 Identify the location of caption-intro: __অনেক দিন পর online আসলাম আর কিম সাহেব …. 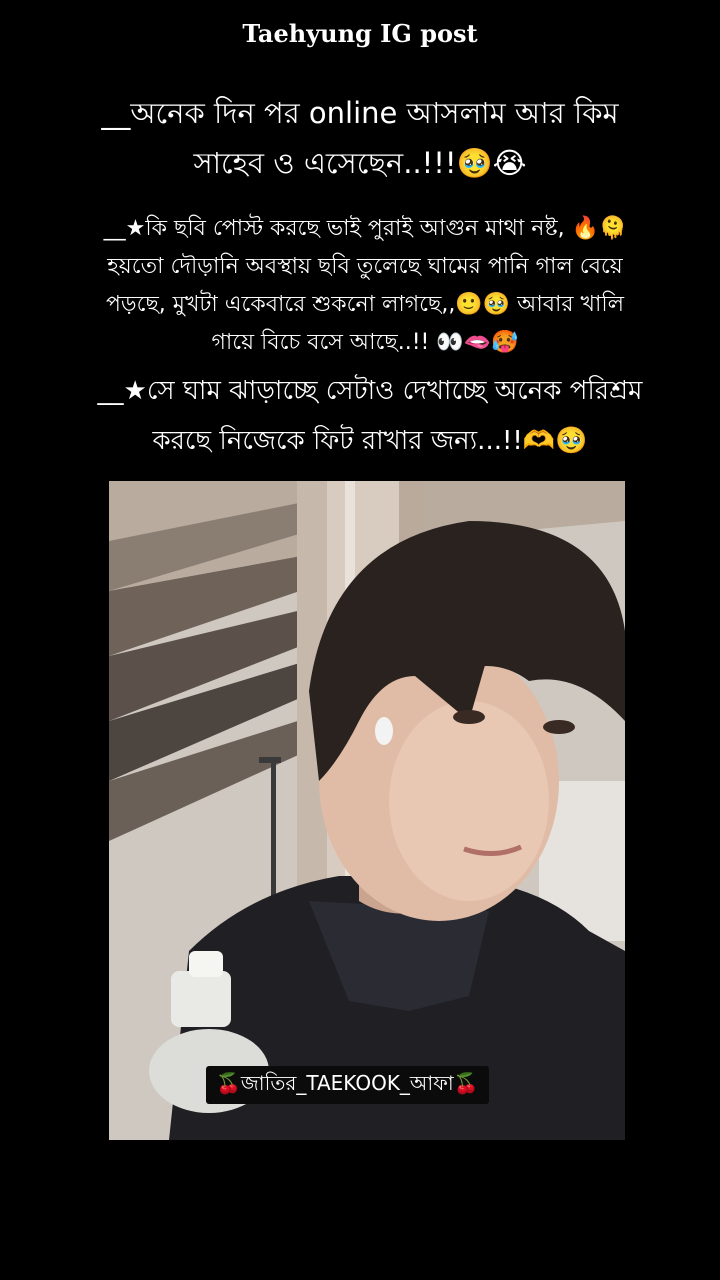
(360, 138).